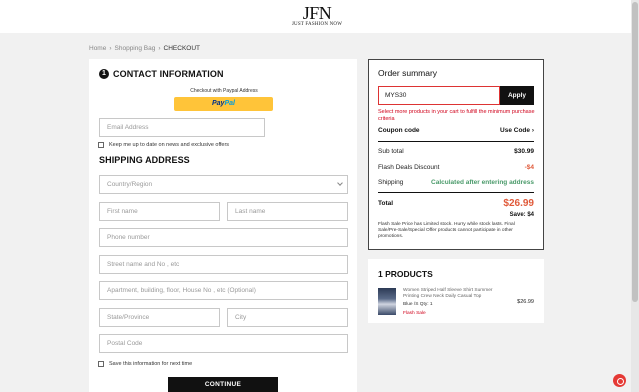 The image size is (639, 392). What do you see at coordinates (524, 151) in the screenshot?
I see `subtotal-value: $30.99` at bounding box center [524, 151].